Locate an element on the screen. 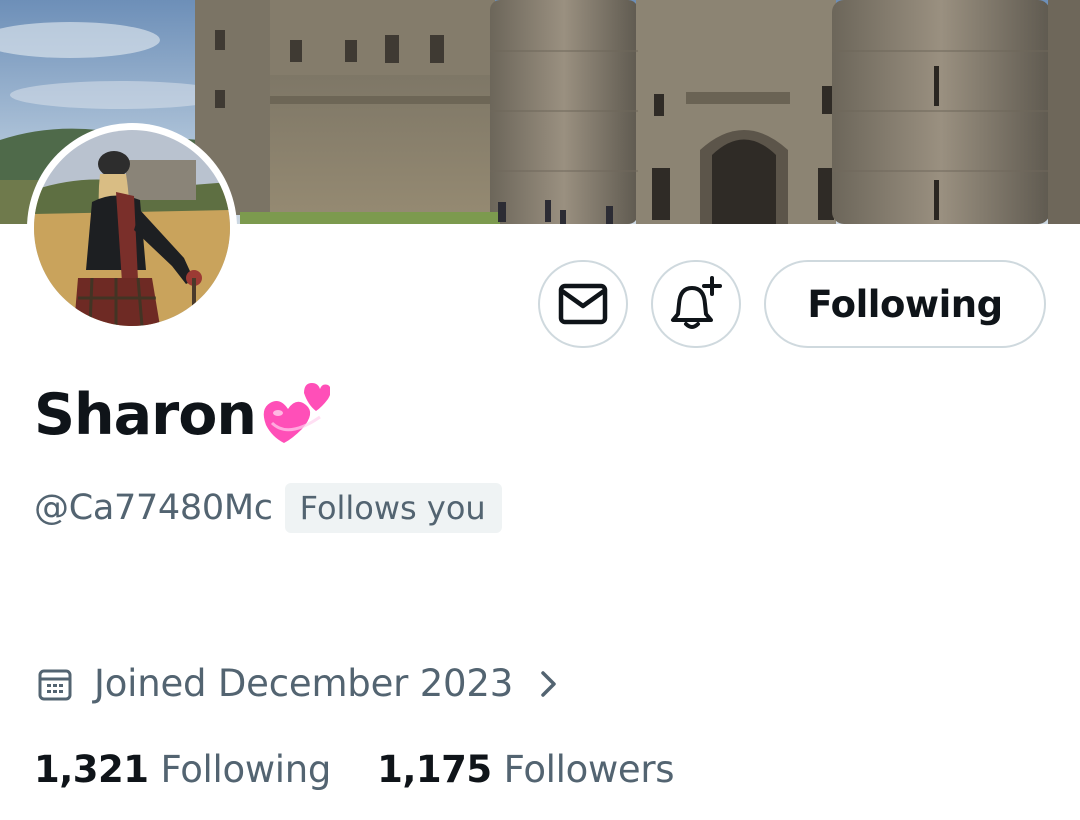 The width and height of the screenshot is (1080, 820). bell-plus-icon is located at coordinates (696, 302).